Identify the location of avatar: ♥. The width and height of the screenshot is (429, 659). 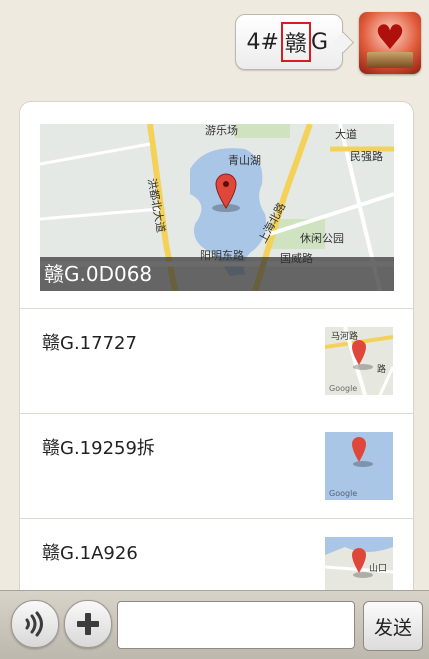
(390, 43).